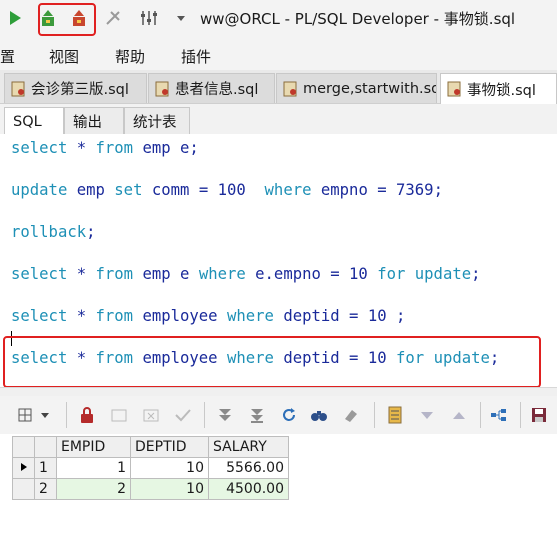 The image size is (557, 533). Describe the element at coordinates (157, 120) in the screenshot. I see `tab-statistics: 统计表` at that location.